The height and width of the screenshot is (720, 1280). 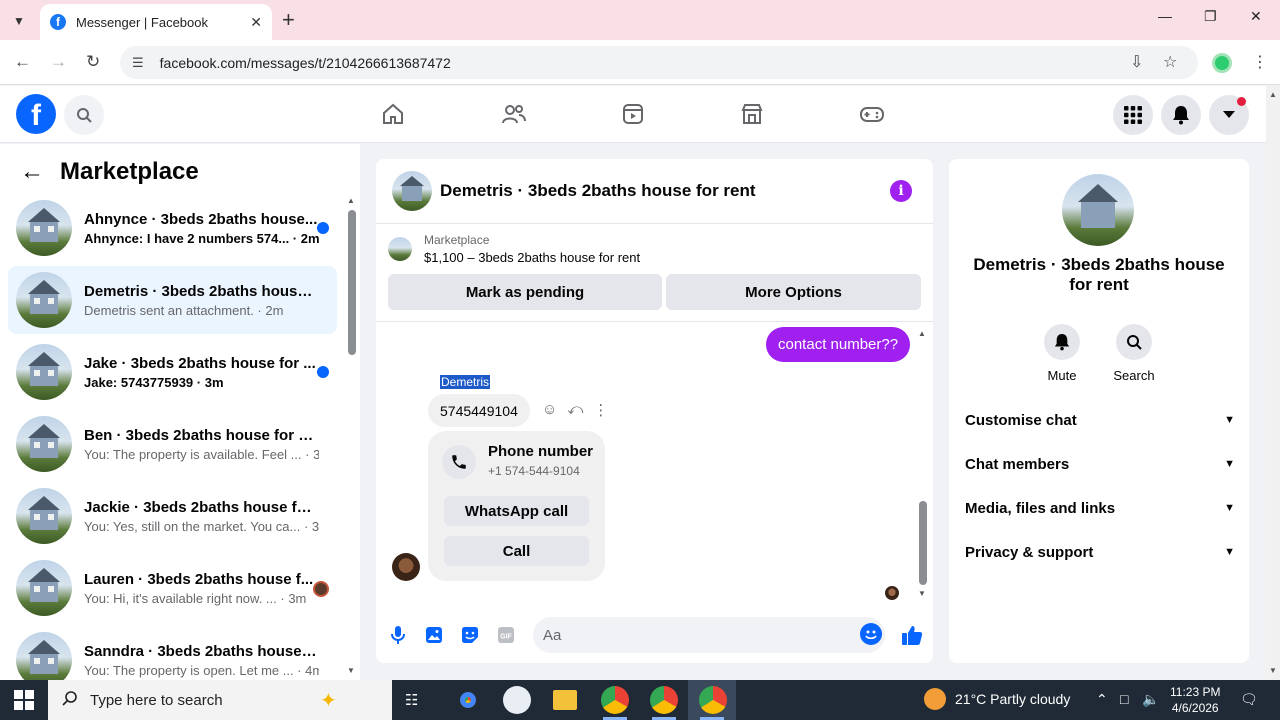 I want to click on sidebar-scrollbar: ▲ ▼, so click(x=352, y=438).